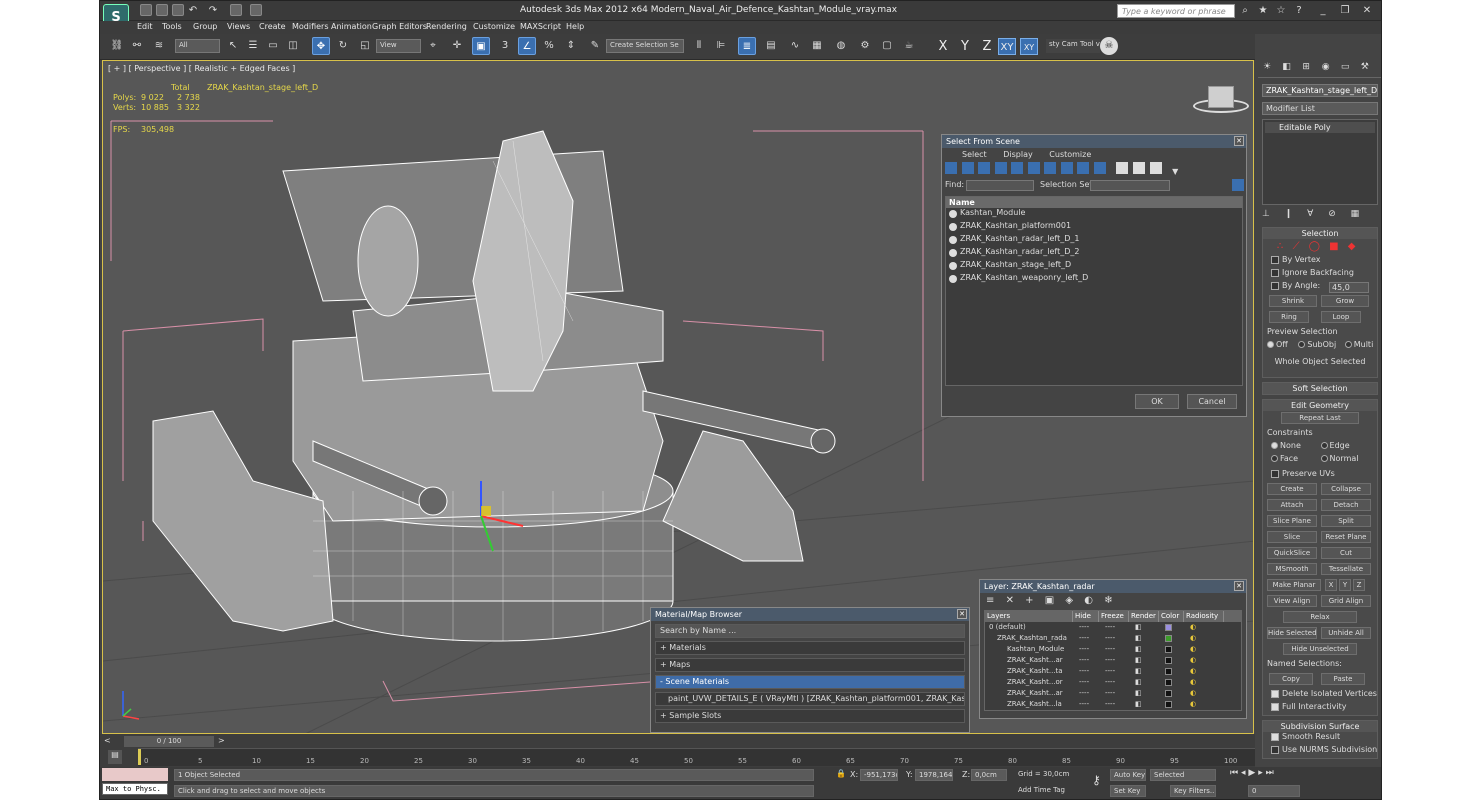 The height and width of the screenshot is (800, 1480). Describe the element at coordinates (1243, 773) in the screenshot. I see `previous-frame-icon: ◂` at that location.